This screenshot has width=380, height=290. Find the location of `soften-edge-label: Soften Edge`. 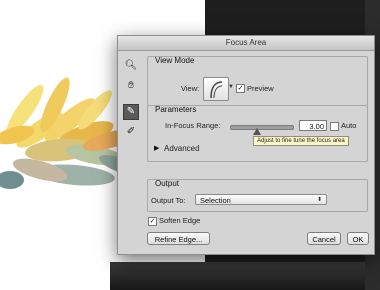

soften-edge-label: Soften Edge is located at coordinates (180, 220).